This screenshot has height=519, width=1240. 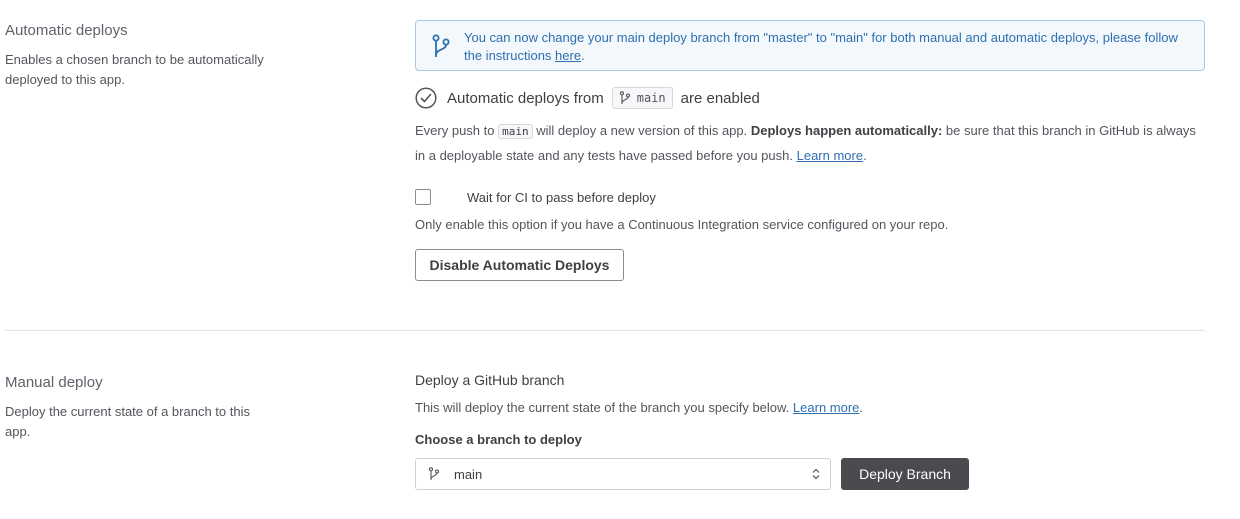 What do you see at coordinates (816, 474) in the screenshot?
I see `select-chevron-icon` at bounding box center [816, 474].